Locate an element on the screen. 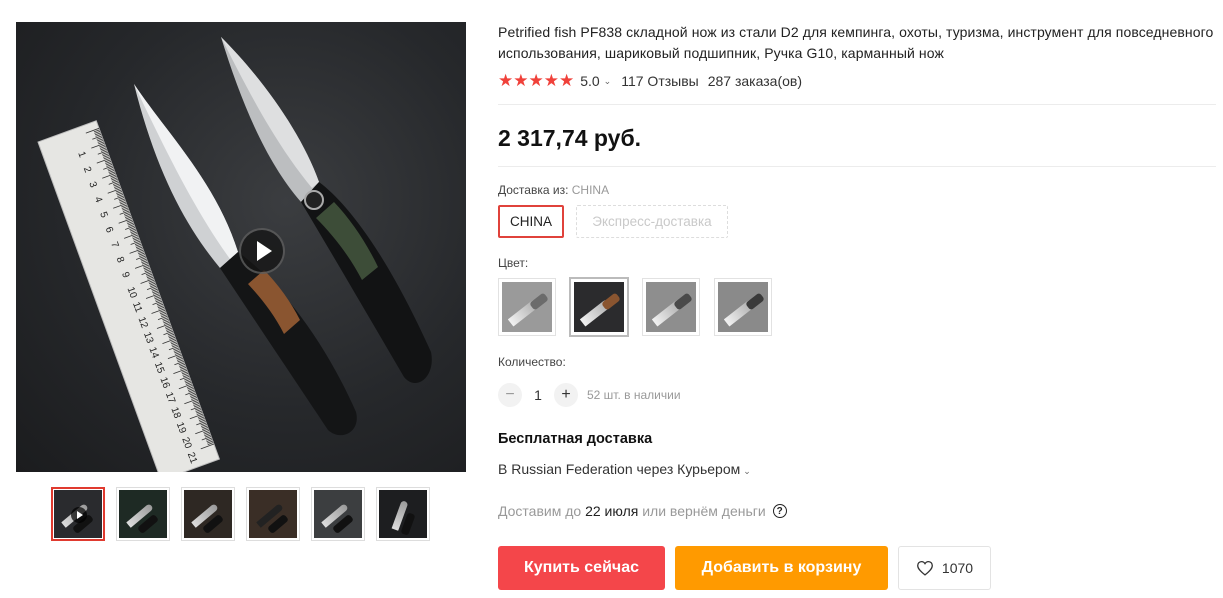  stock-info: 52 шт. в наличии is located at coordinates (634, 395).